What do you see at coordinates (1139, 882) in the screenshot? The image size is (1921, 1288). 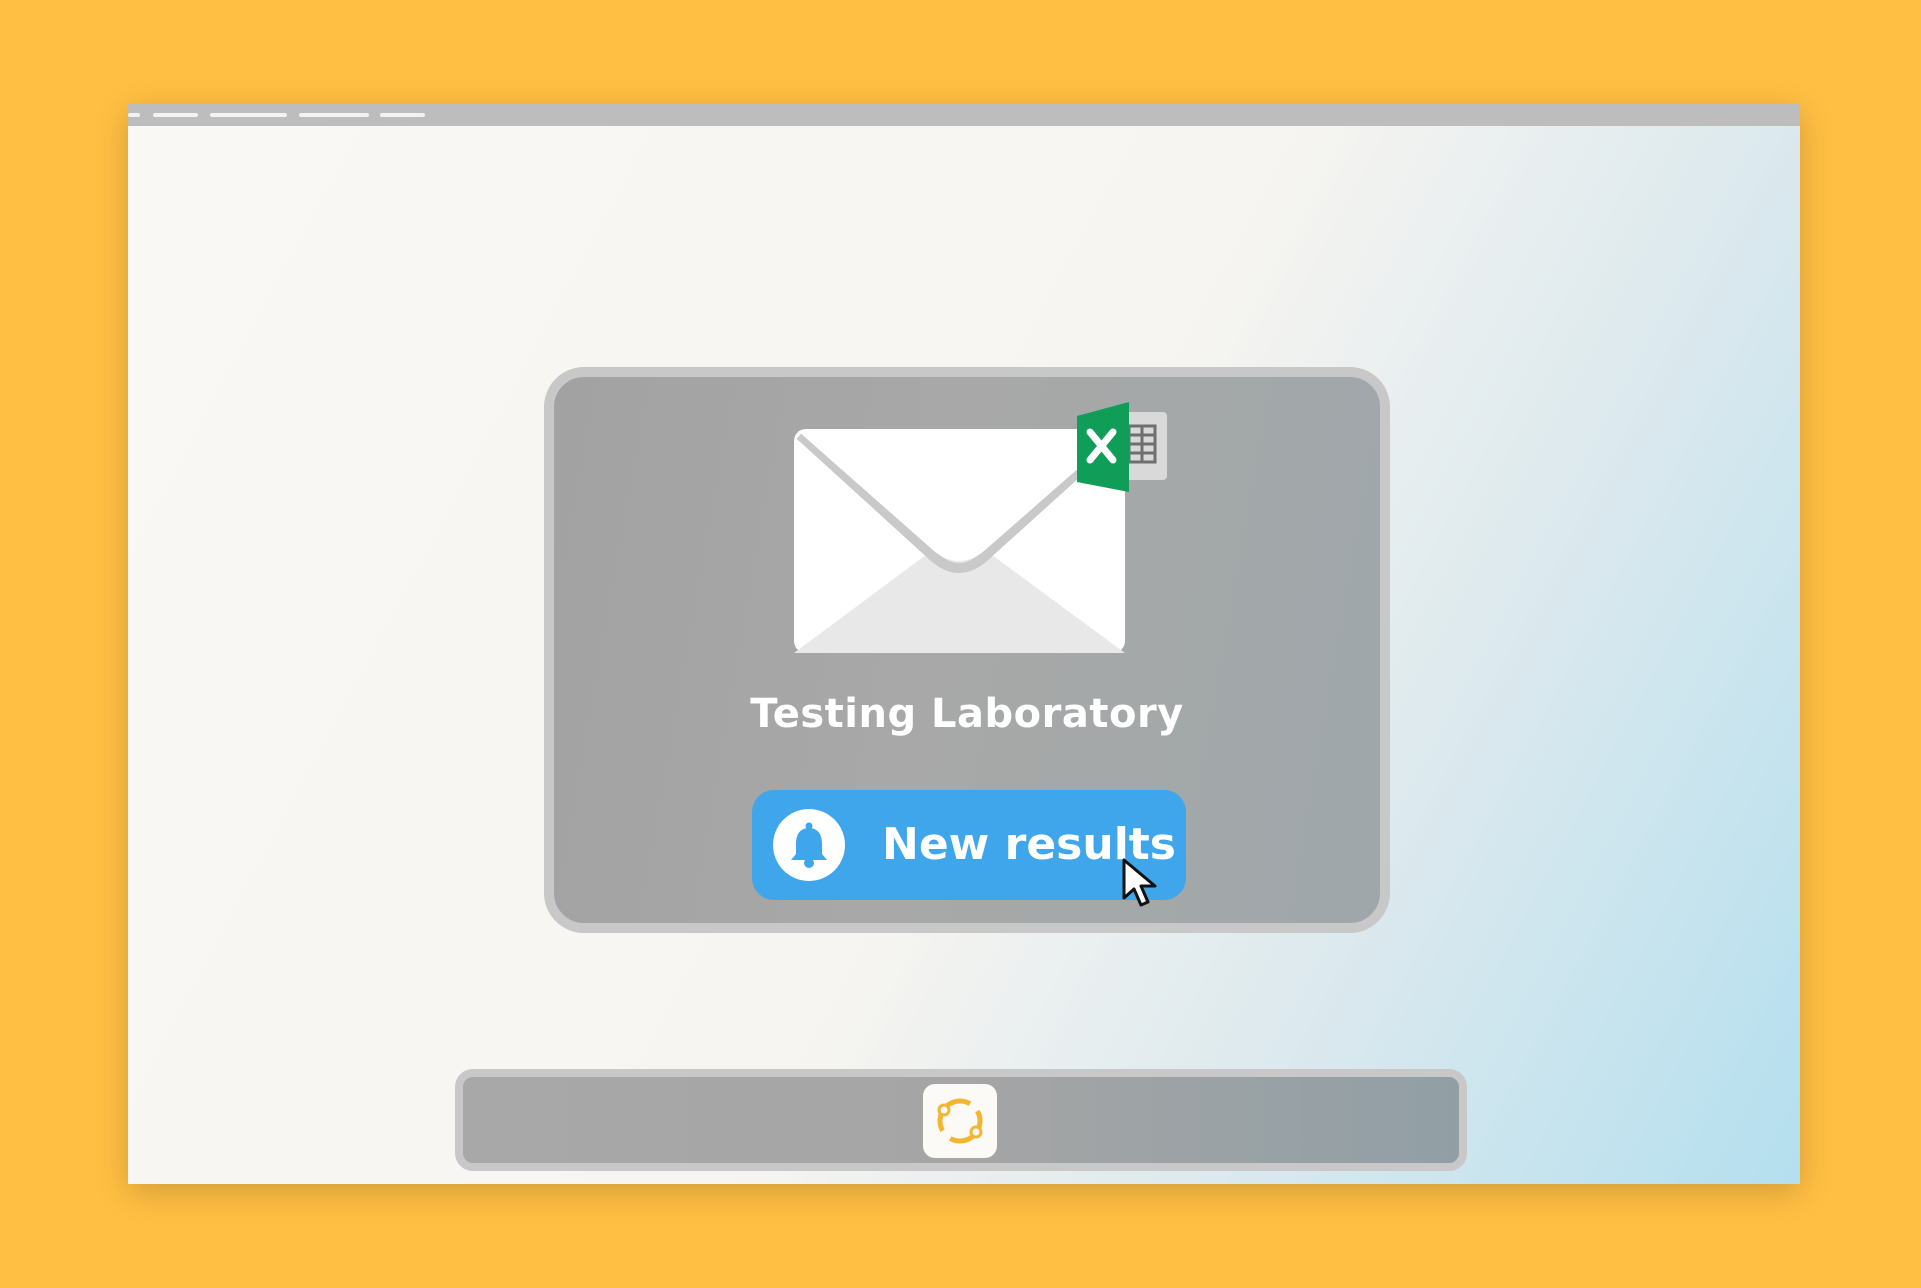 I see `mouse-pointer-icon` at bounding box center [1139, 882].